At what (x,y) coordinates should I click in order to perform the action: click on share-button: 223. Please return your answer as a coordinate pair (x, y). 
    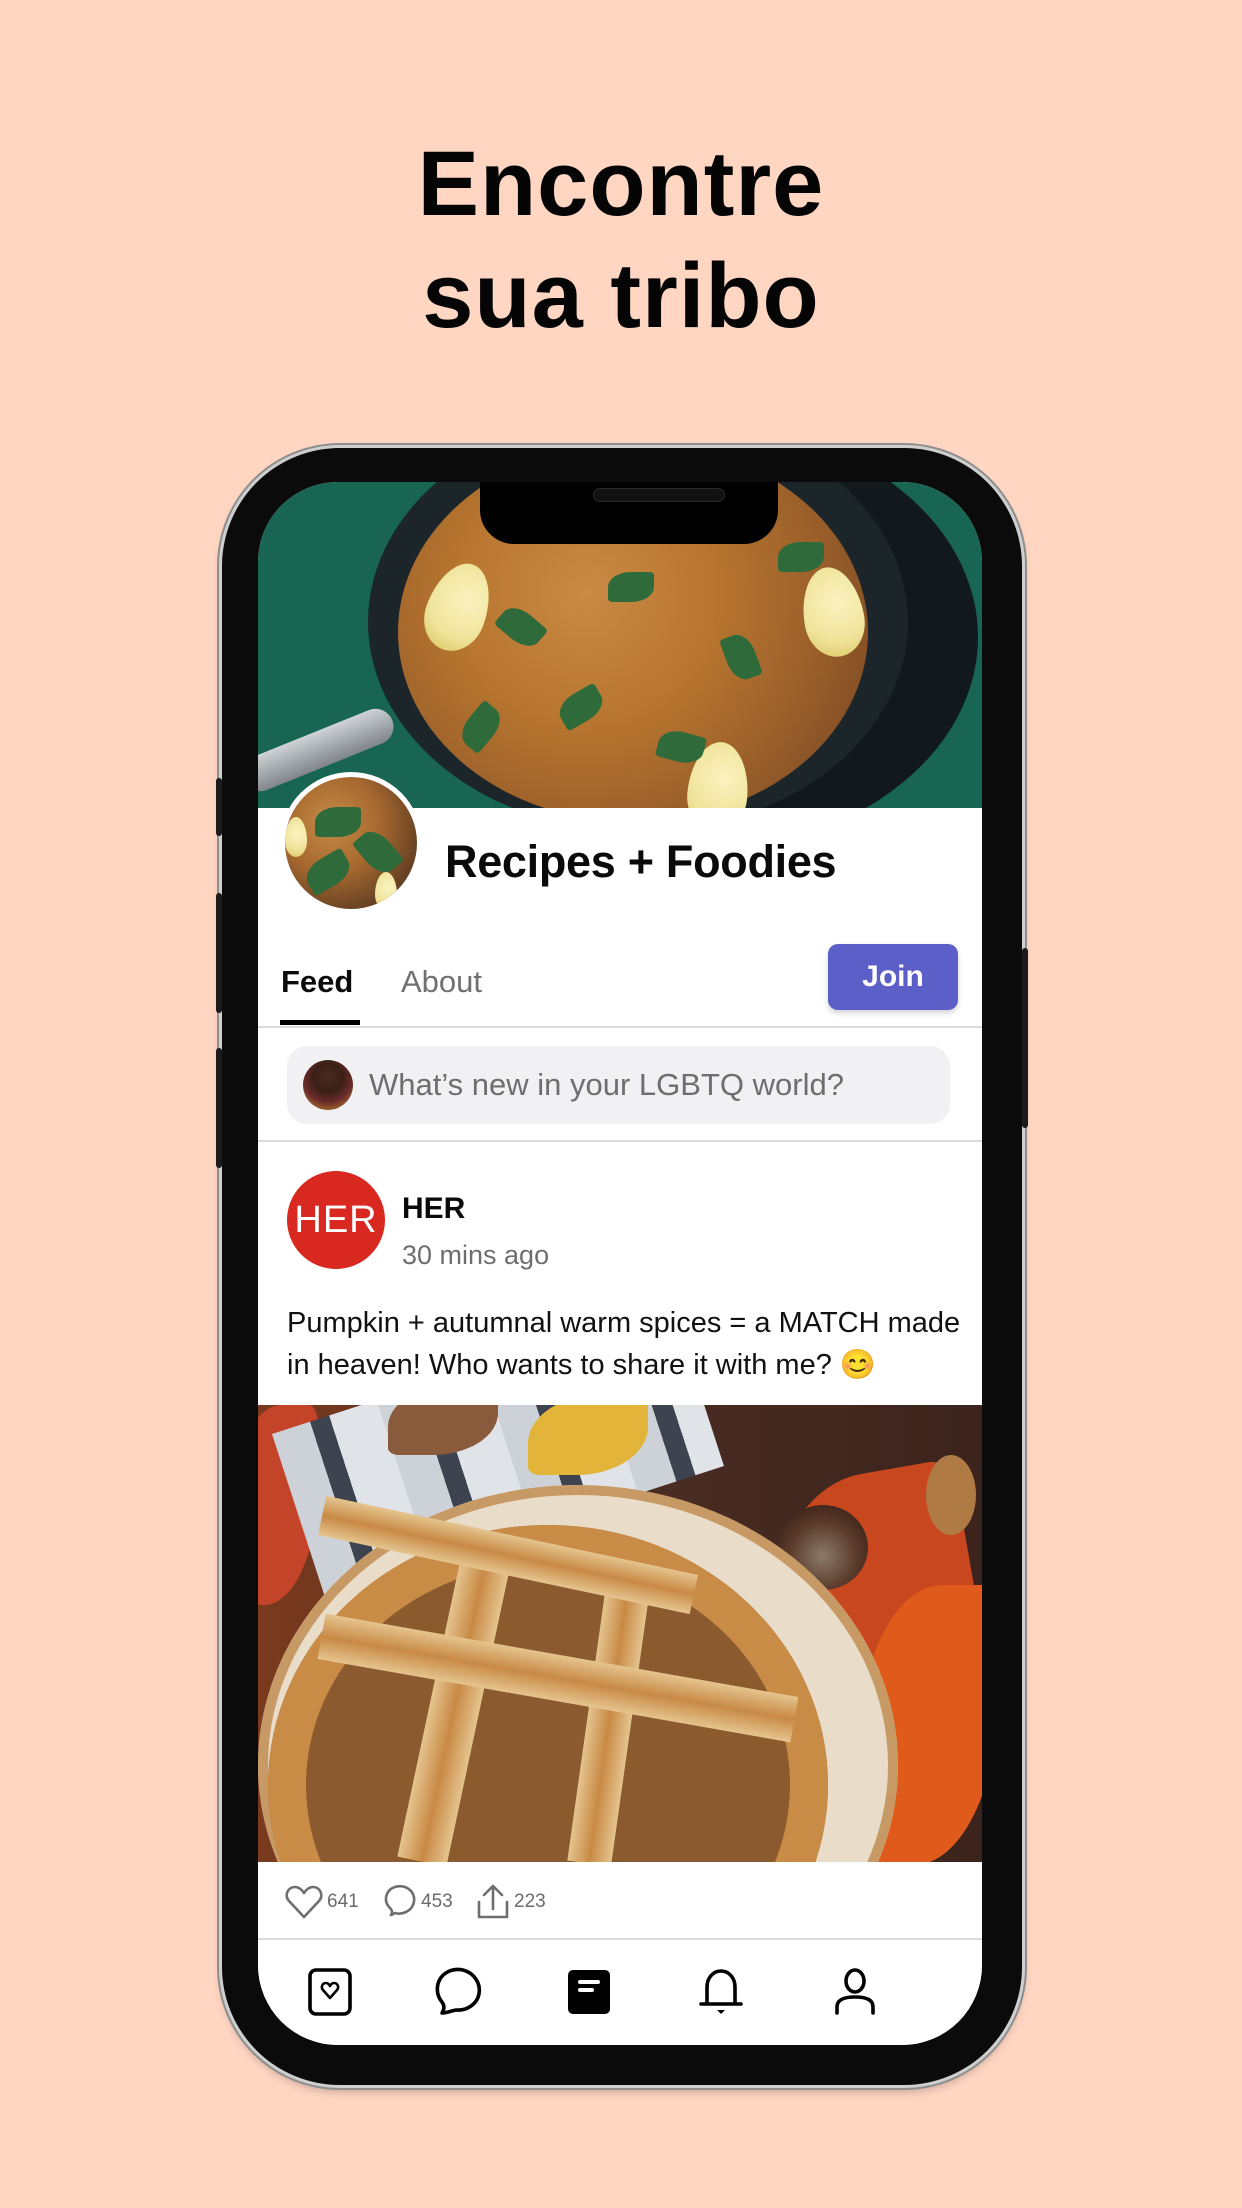
    Looking at the image, I should click on (511, 1902).